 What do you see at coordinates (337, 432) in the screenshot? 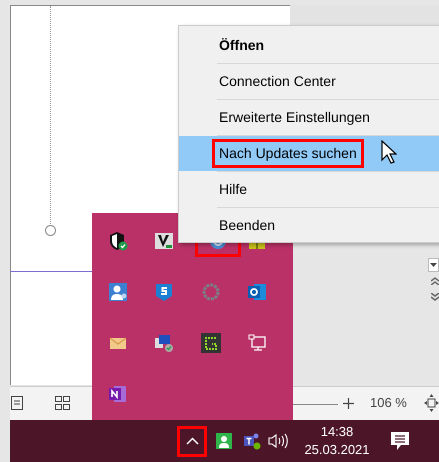
I see `clock-time: 14:38` at bounding box center [337, 432].